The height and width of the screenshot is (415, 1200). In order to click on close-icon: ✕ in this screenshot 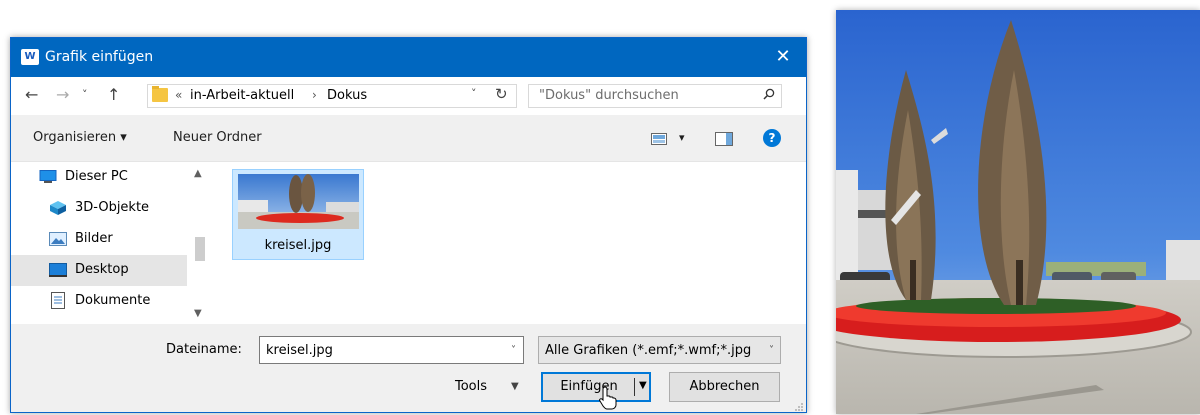, I will do `click(783, 56)`.